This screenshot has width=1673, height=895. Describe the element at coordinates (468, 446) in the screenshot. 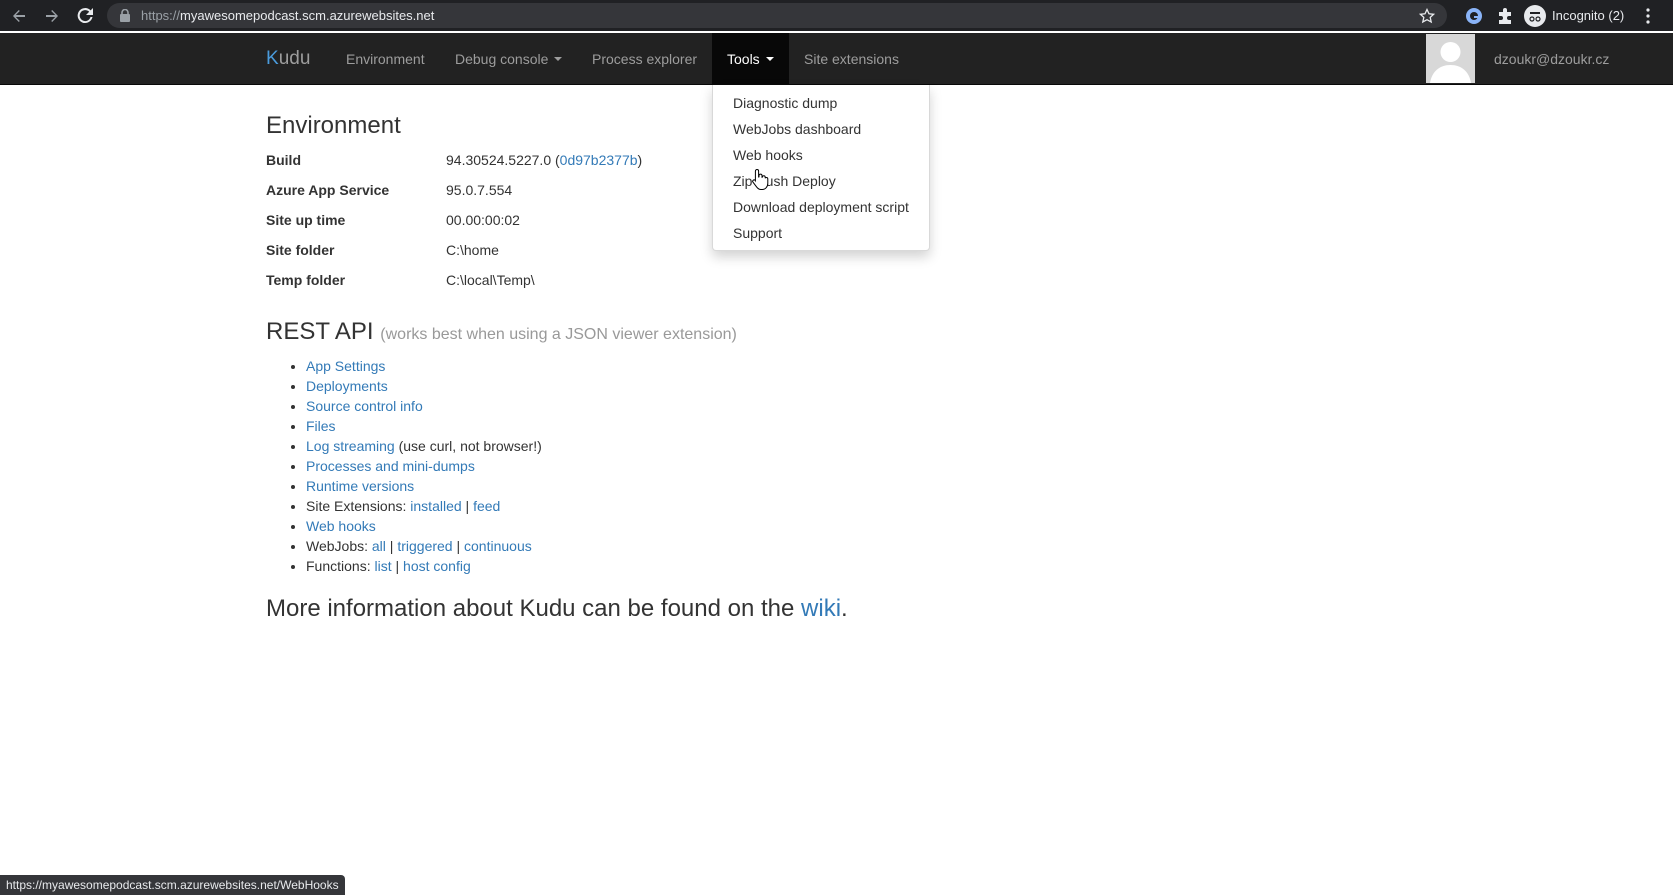

I see `log-streaming-note: (use curl, not browser!)` at that location.